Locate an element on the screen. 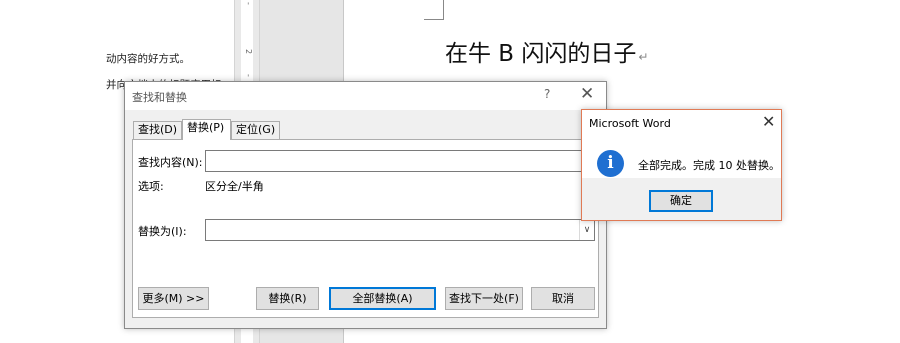  message-footer: 确定 is located at coordinates (681, 199).